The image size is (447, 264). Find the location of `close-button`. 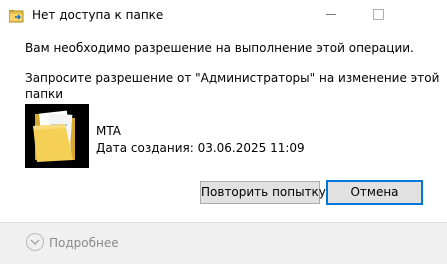

close-button is located at coordinates (424, 14).